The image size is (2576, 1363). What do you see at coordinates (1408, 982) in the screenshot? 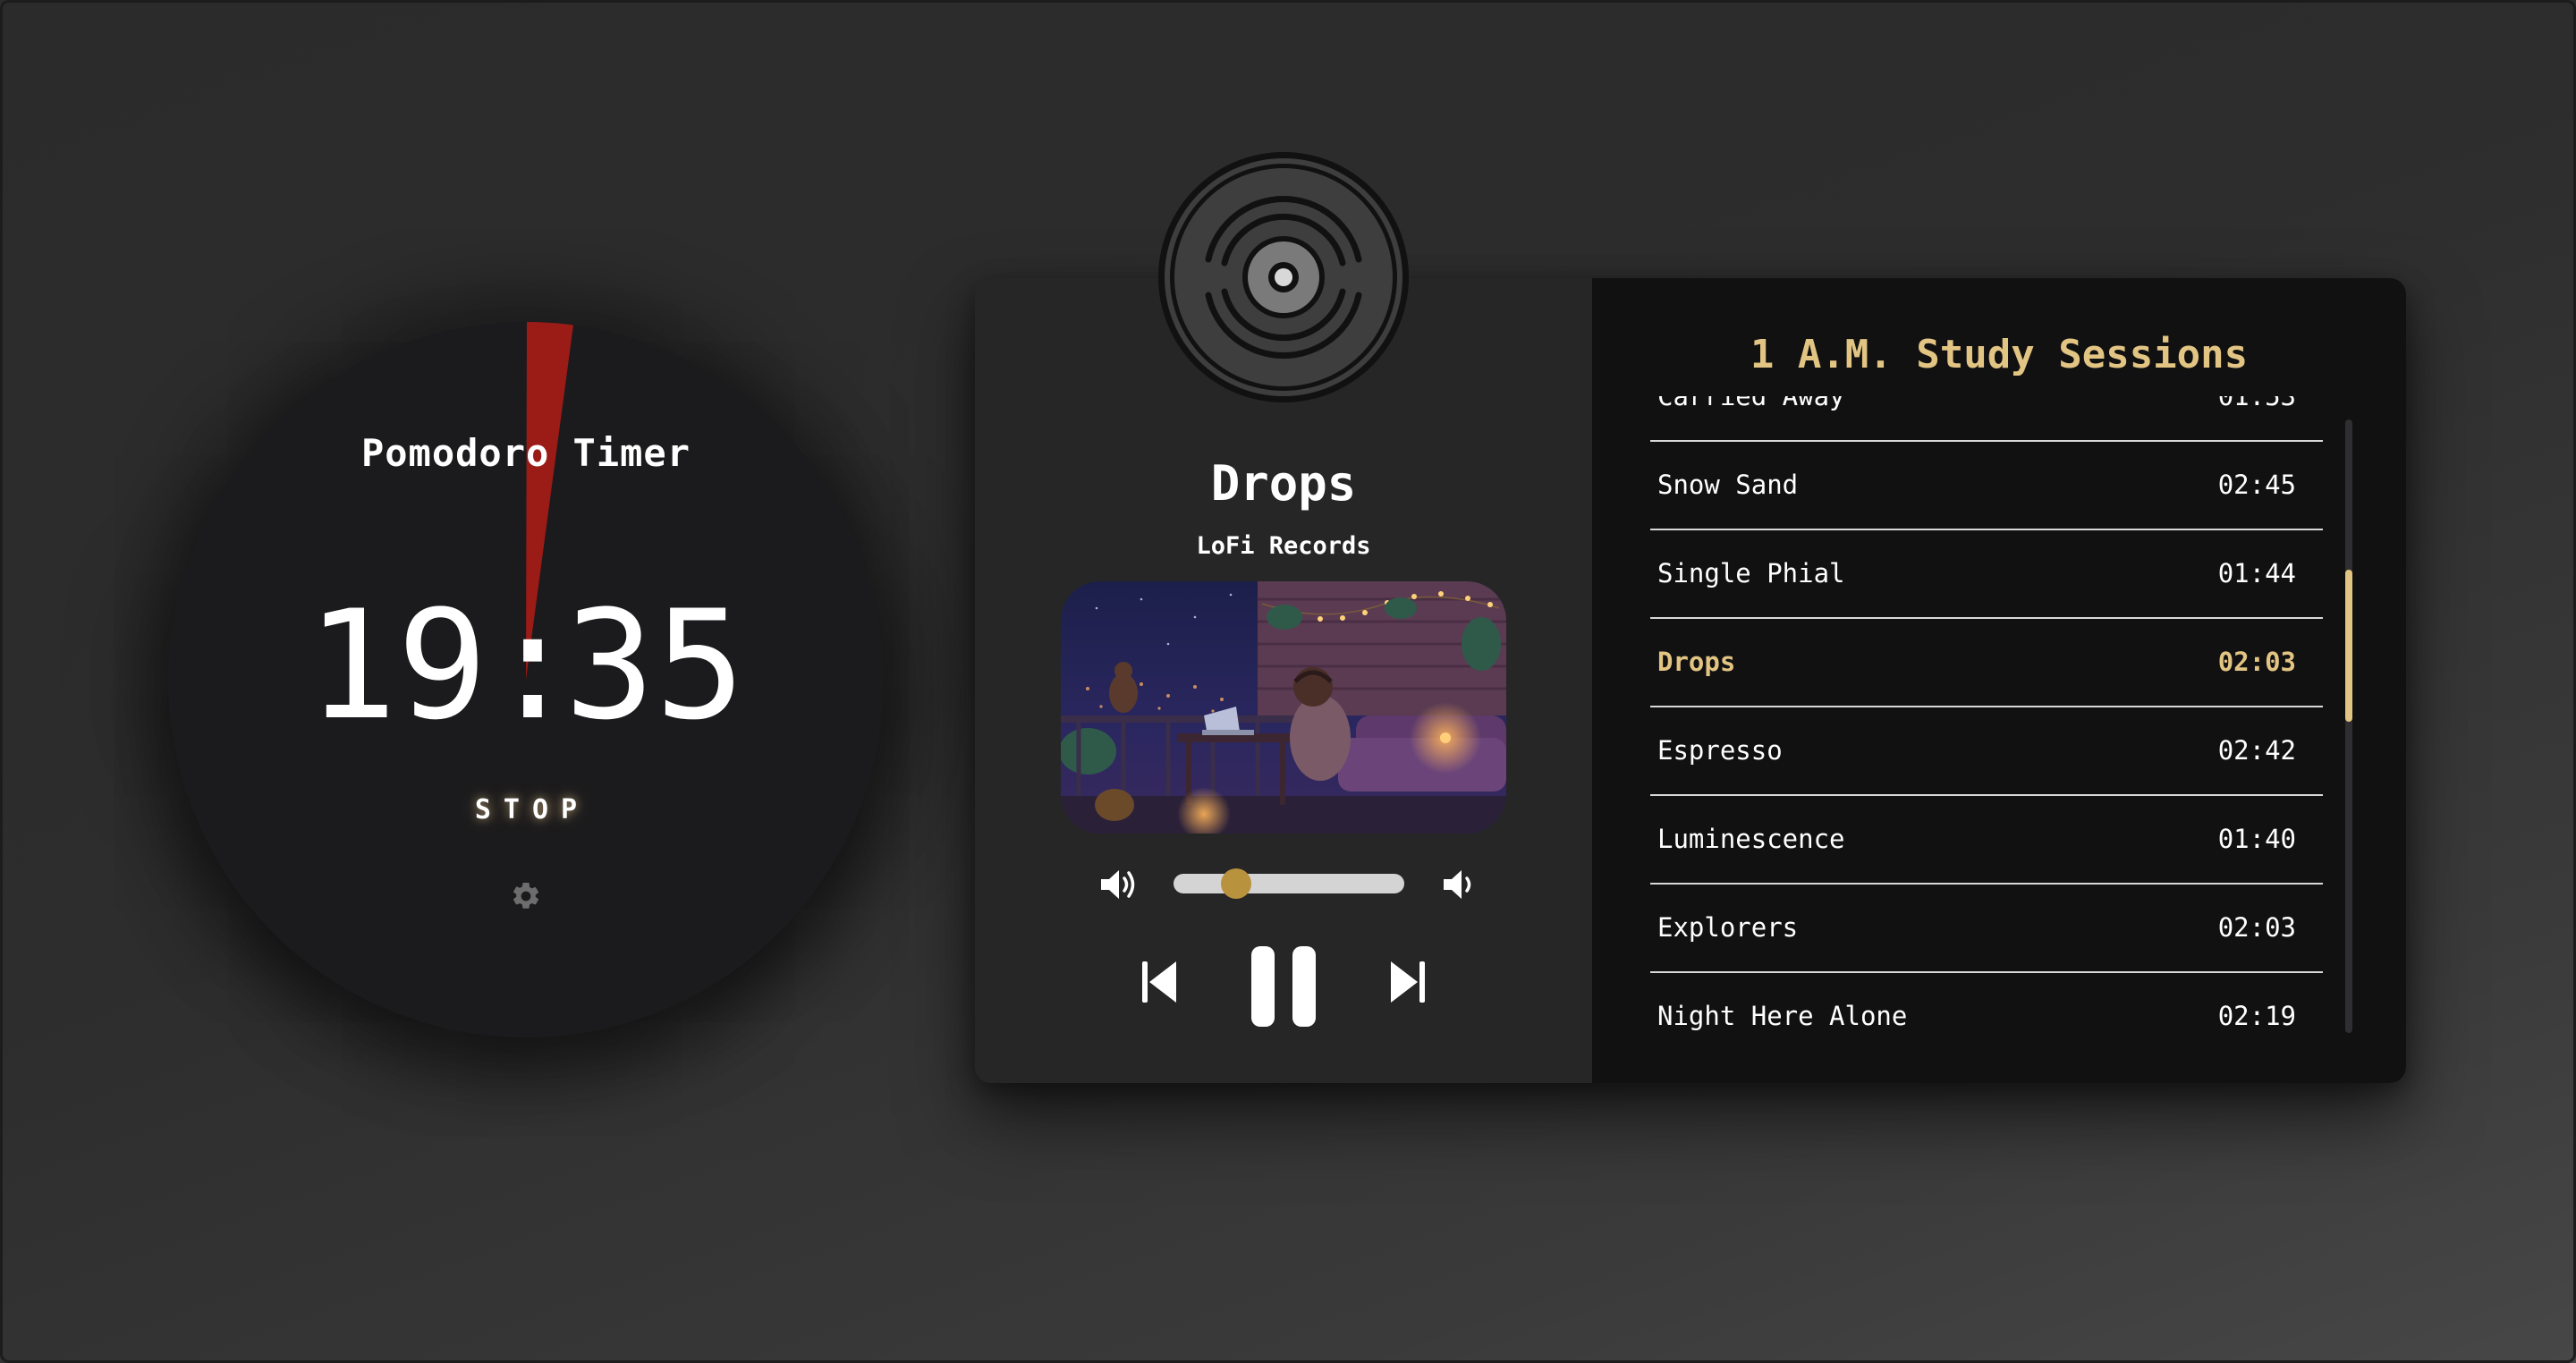
I see `skip-forward-icon` at bounding box center [1408, 982].